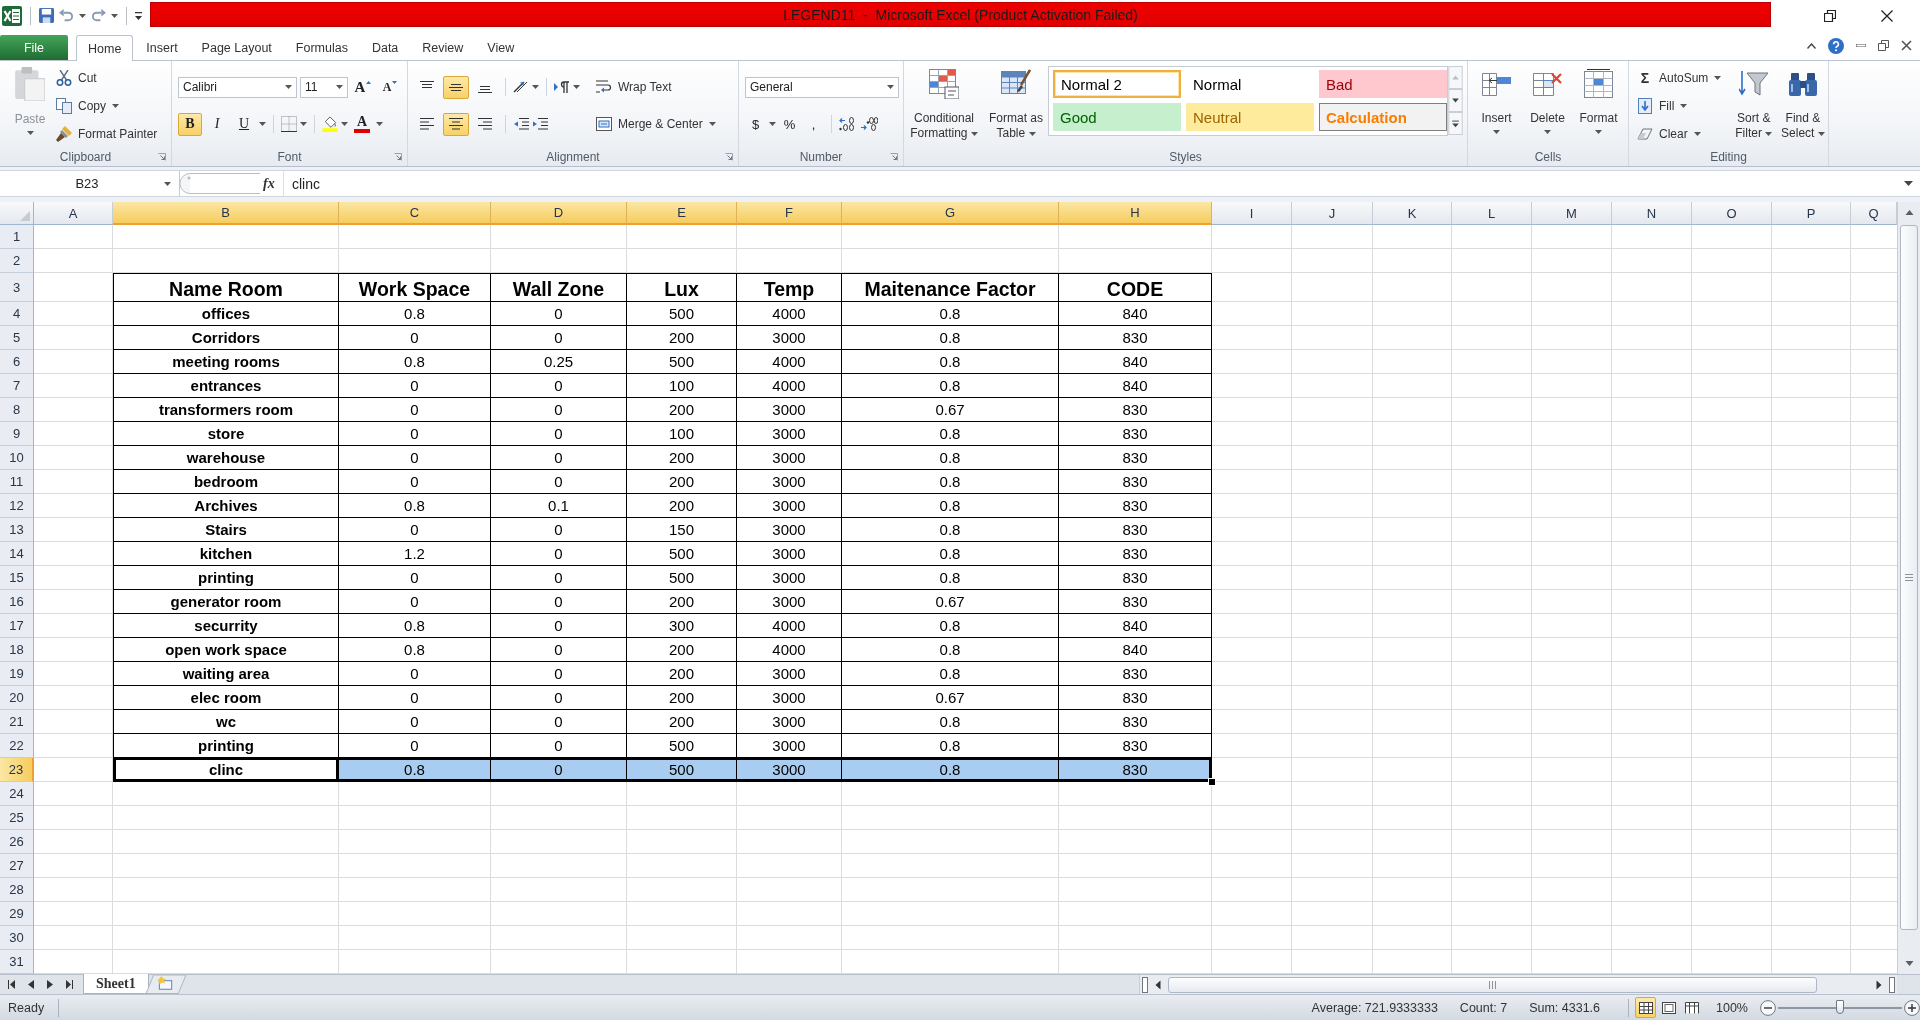 The height and width of the screenshot is (1020, 1920). I want to click on ribbon-tab: View, so click(501, 48).